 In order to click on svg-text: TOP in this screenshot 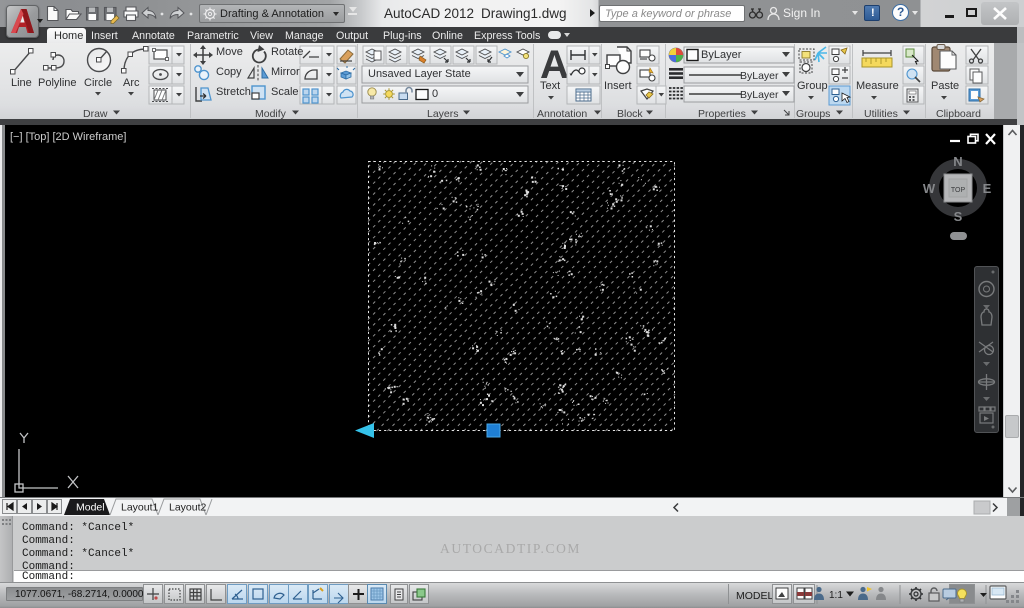, I will do `click(958, 190)`.